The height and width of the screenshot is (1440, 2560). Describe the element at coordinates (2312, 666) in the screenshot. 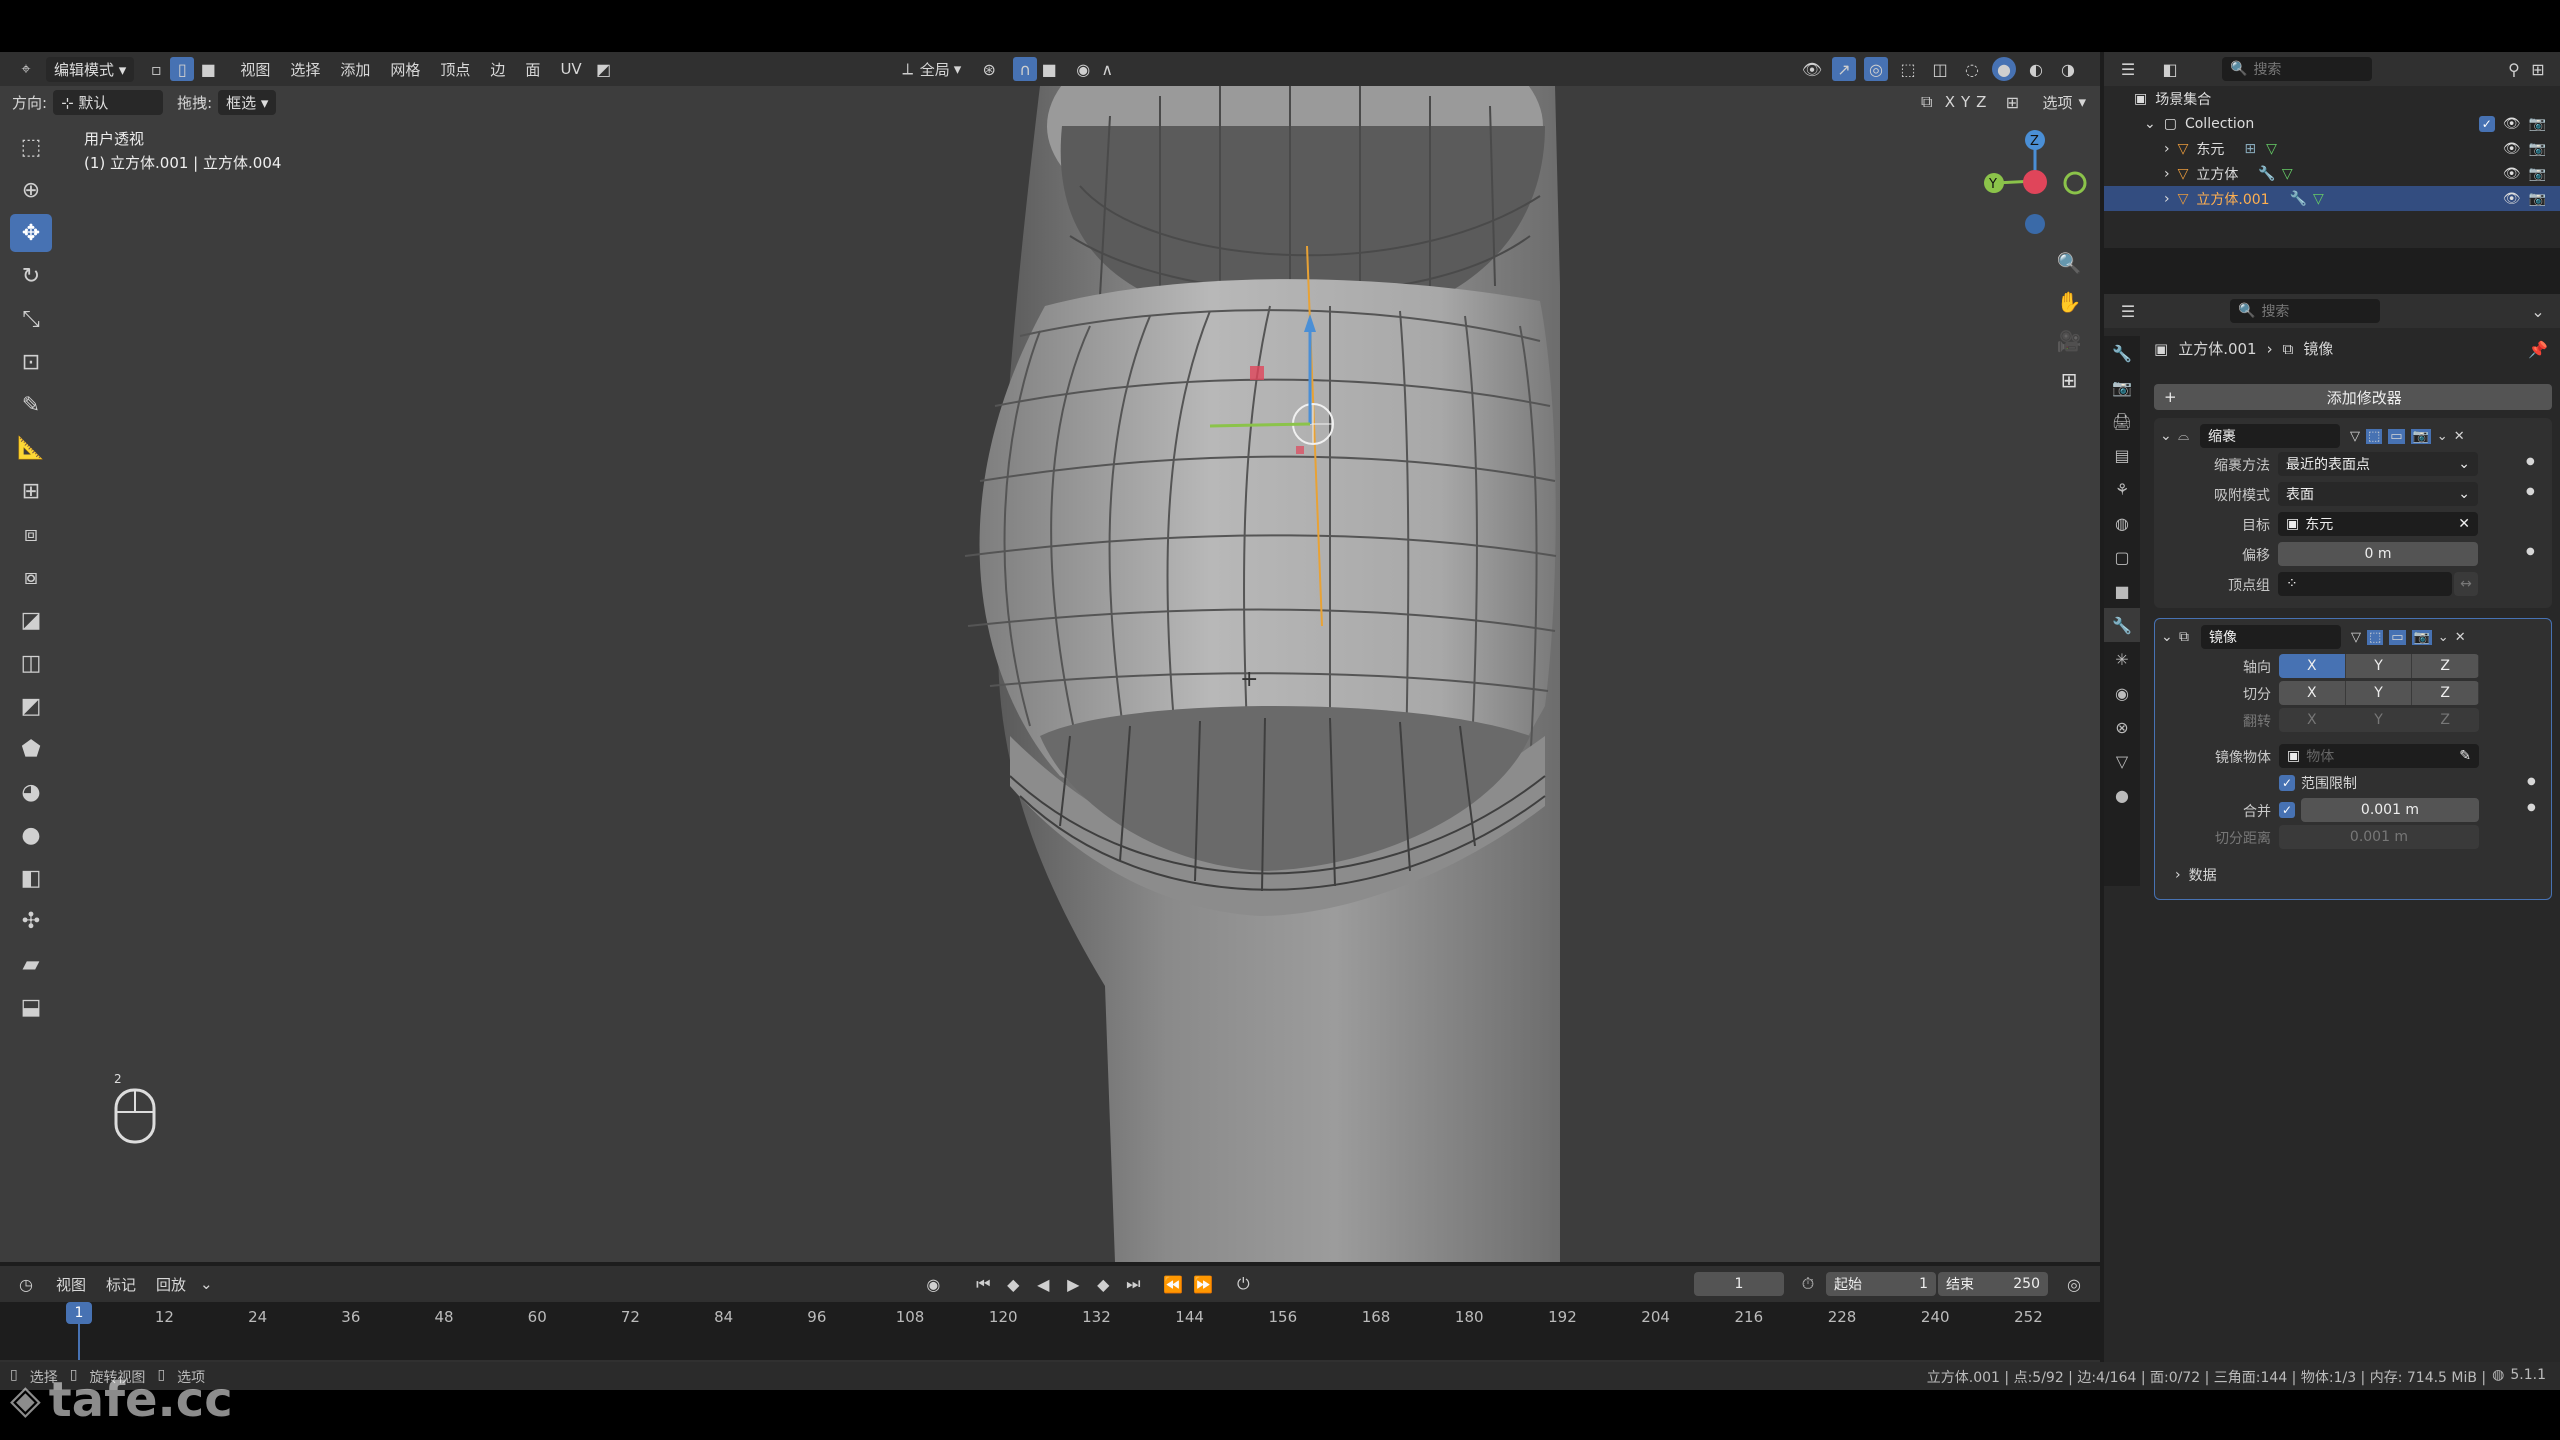

I see `axis-x-button: X` at that location.